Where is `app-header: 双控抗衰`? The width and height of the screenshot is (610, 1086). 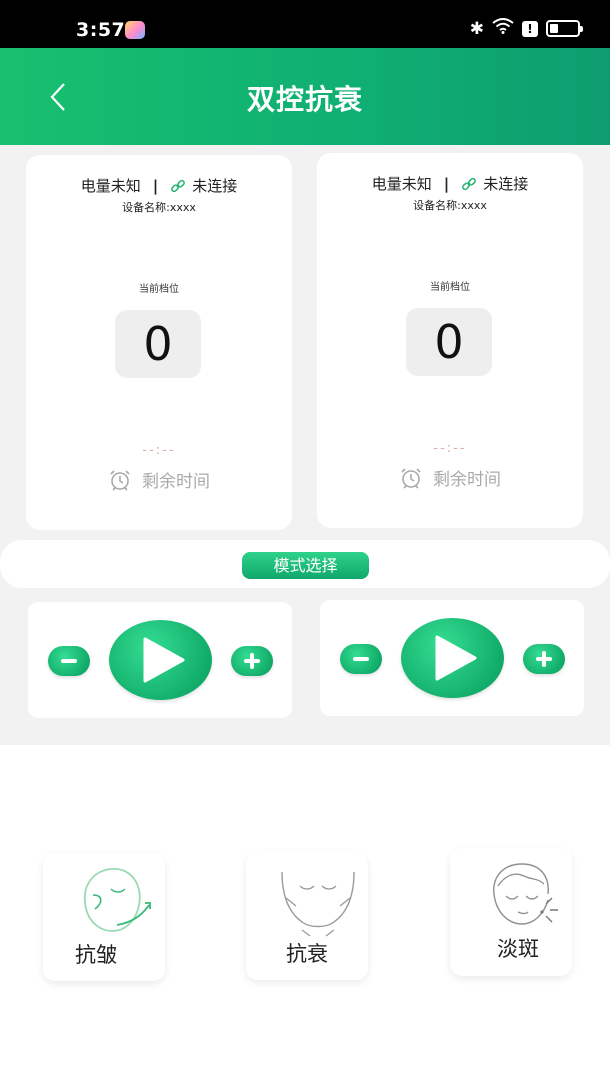
app-header: 双控抗衰 is located at coordinates (305, 96).